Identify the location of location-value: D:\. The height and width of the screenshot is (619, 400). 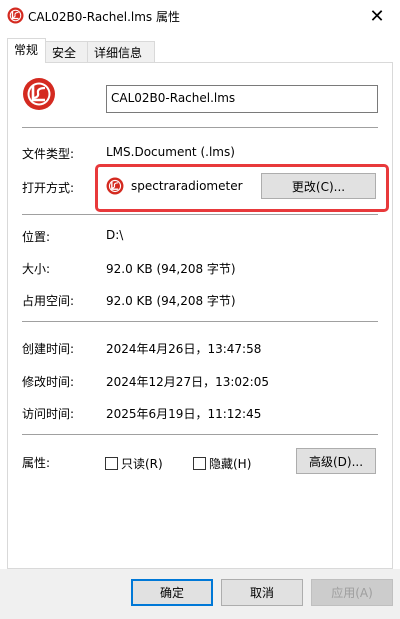
(115, 235).